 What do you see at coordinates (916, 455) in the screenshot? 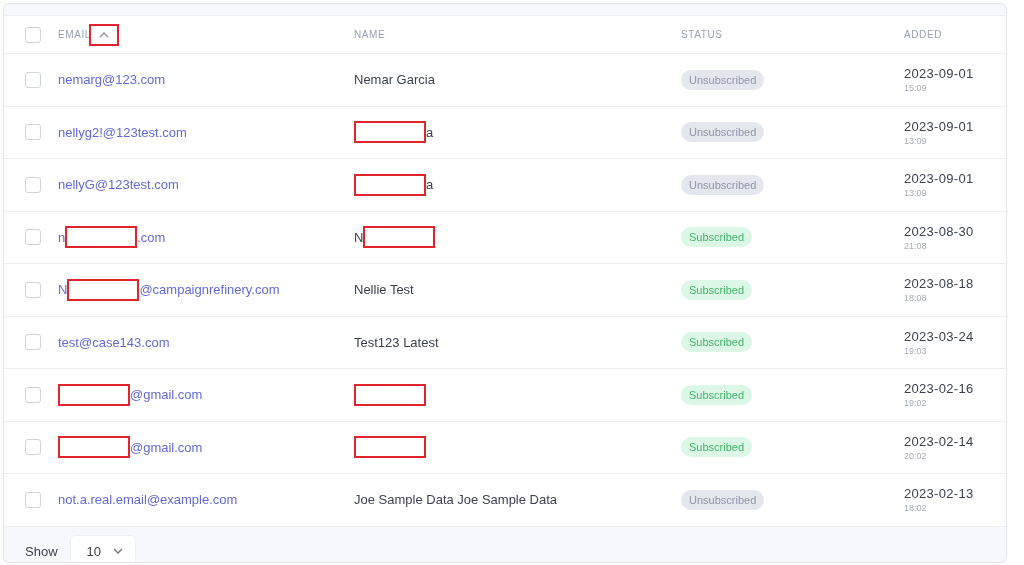
I see `time-text: 20:02` at bounding box center [916, 455].